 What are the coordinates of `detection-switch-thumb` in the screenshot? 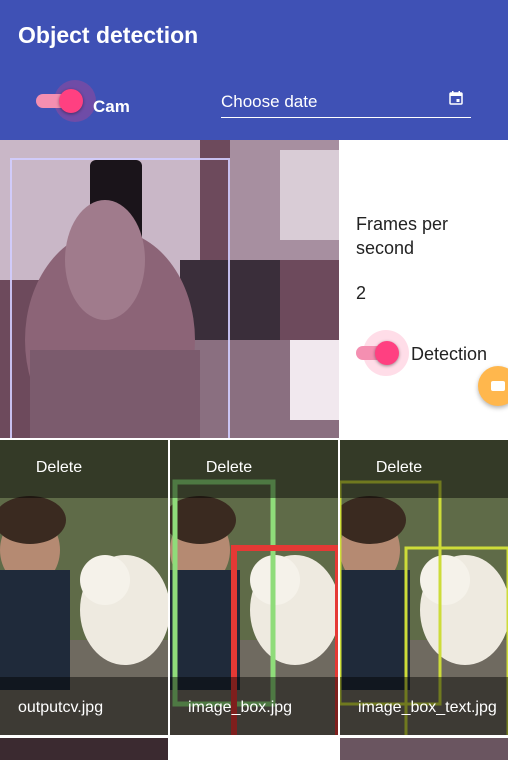 It's located at (387, 353).